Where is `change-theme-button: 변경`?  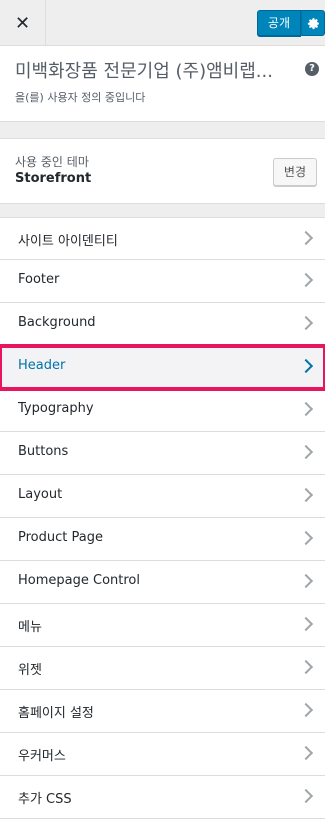 change-theme-button: 변경 is located at coordinates (294, 172).